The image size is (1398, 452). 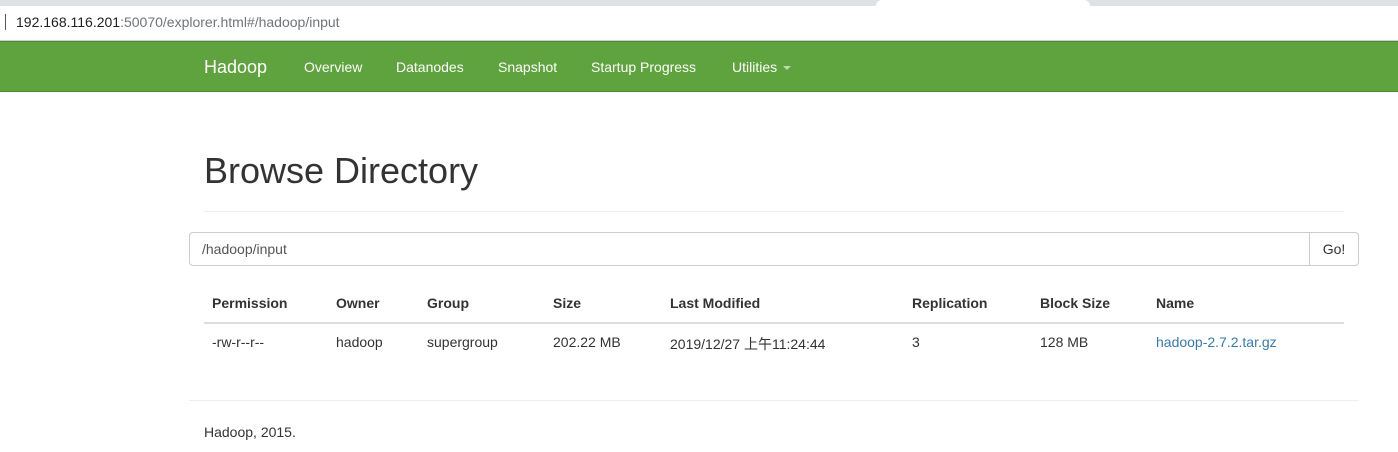 I want to click on table-header-divider, so click(x=774, y=323).